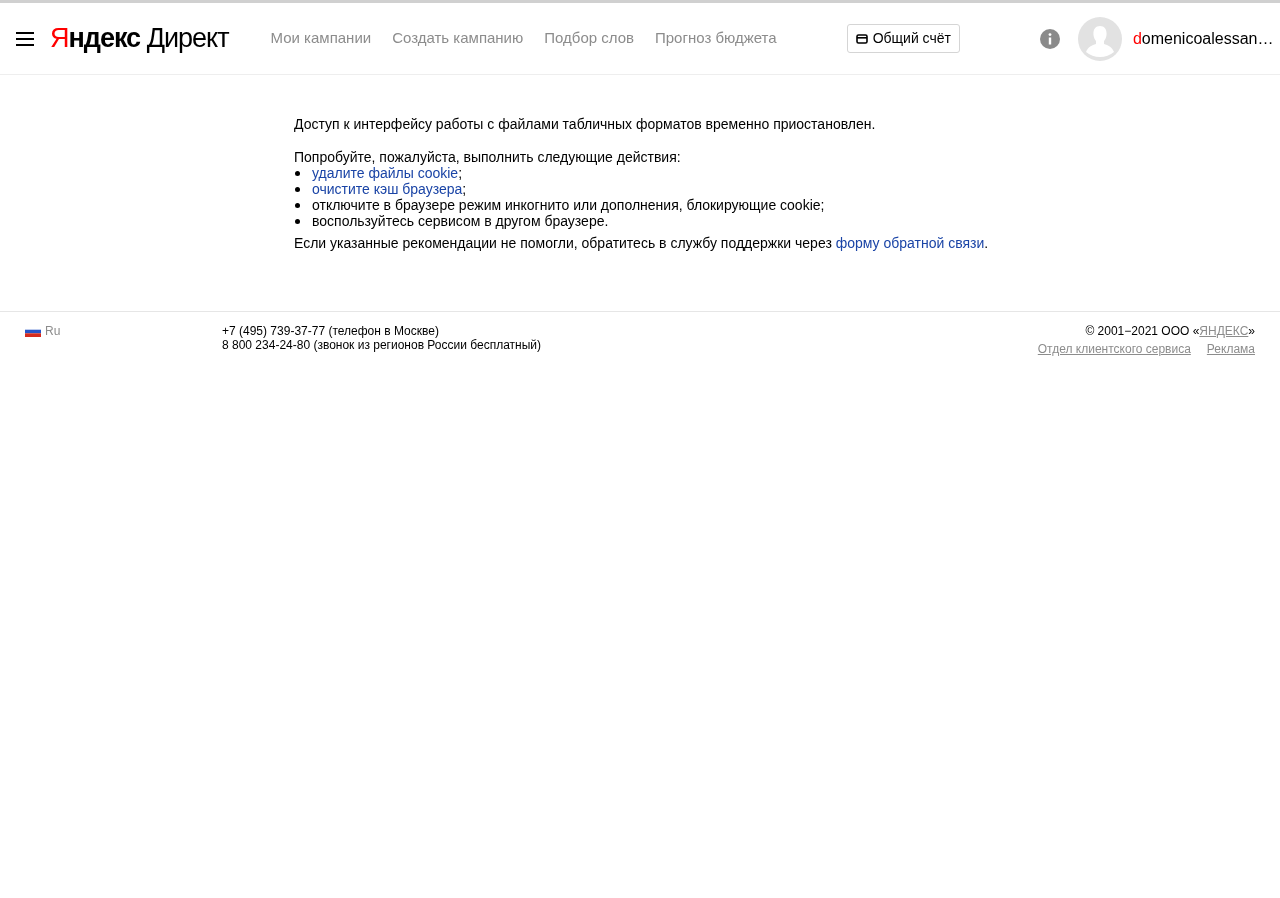 The width and height of the screenshot is (1280, 898). What do you see at coordinates (1114, 349) in the screenshot?
I see `footer-link: Отдел клиентского сервиса` at bounding box center [1114, 349].